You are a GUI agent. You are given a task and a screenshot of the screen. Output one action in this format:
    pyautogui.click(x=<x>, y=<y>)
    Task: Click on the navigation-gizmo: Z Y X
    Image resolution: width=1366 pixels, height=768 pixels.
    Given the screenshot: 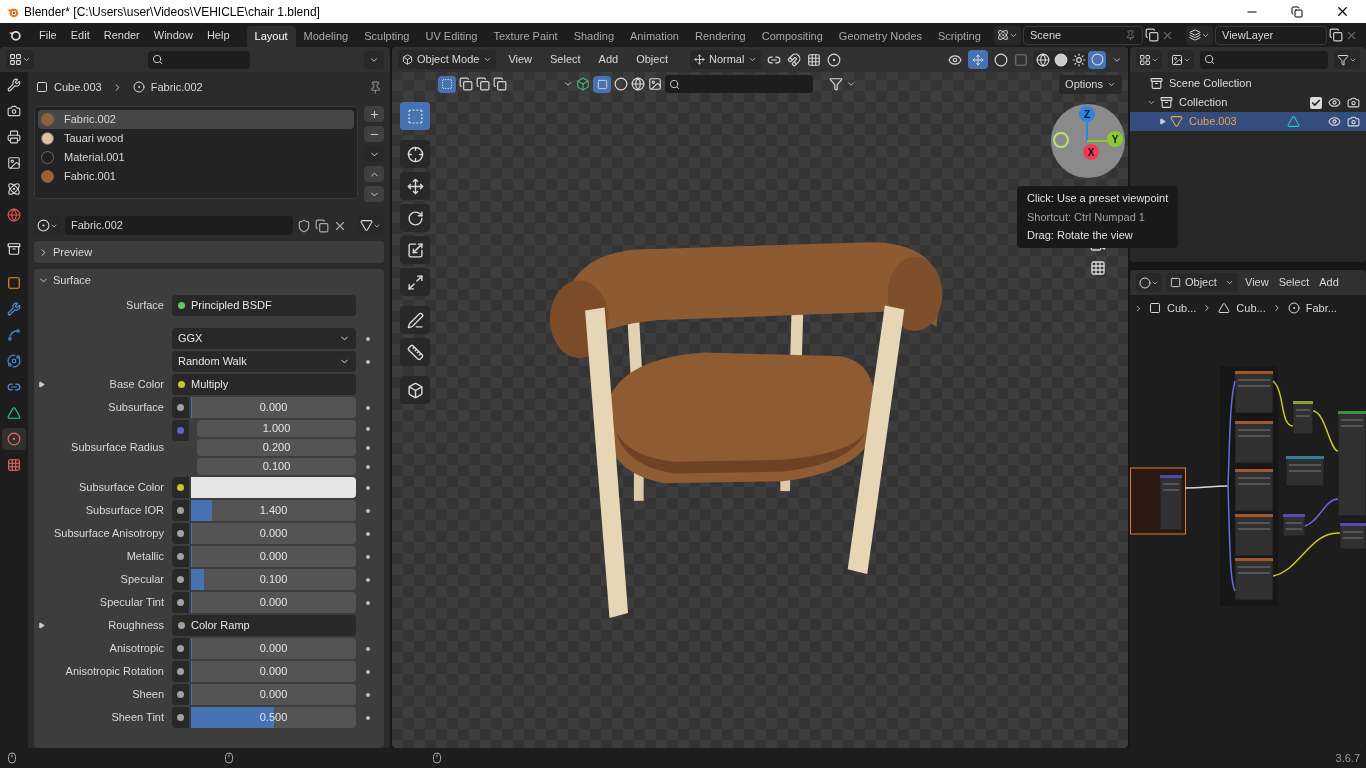 What is the action you would take?
    pyautogui.click(x=1088, y=141)
    